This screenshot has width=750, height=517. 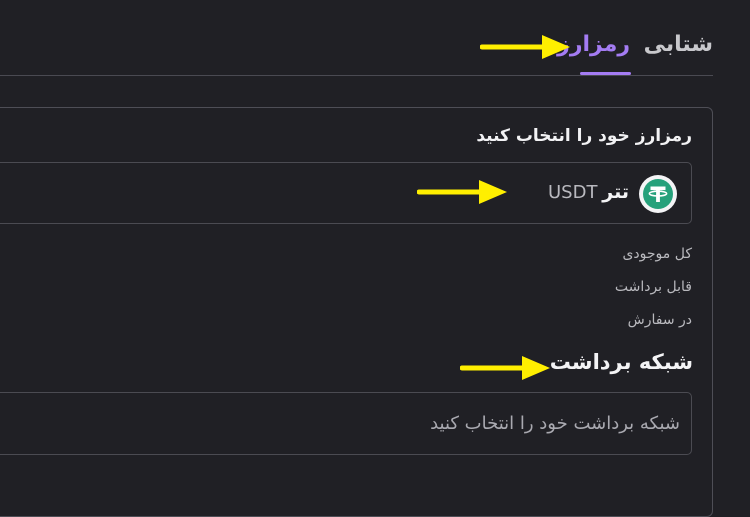 What do you see at coordinates (653, 287) in the screenshot?
I see `withdrawable-label: قابل برداشت` at bounding box center [653, 287].